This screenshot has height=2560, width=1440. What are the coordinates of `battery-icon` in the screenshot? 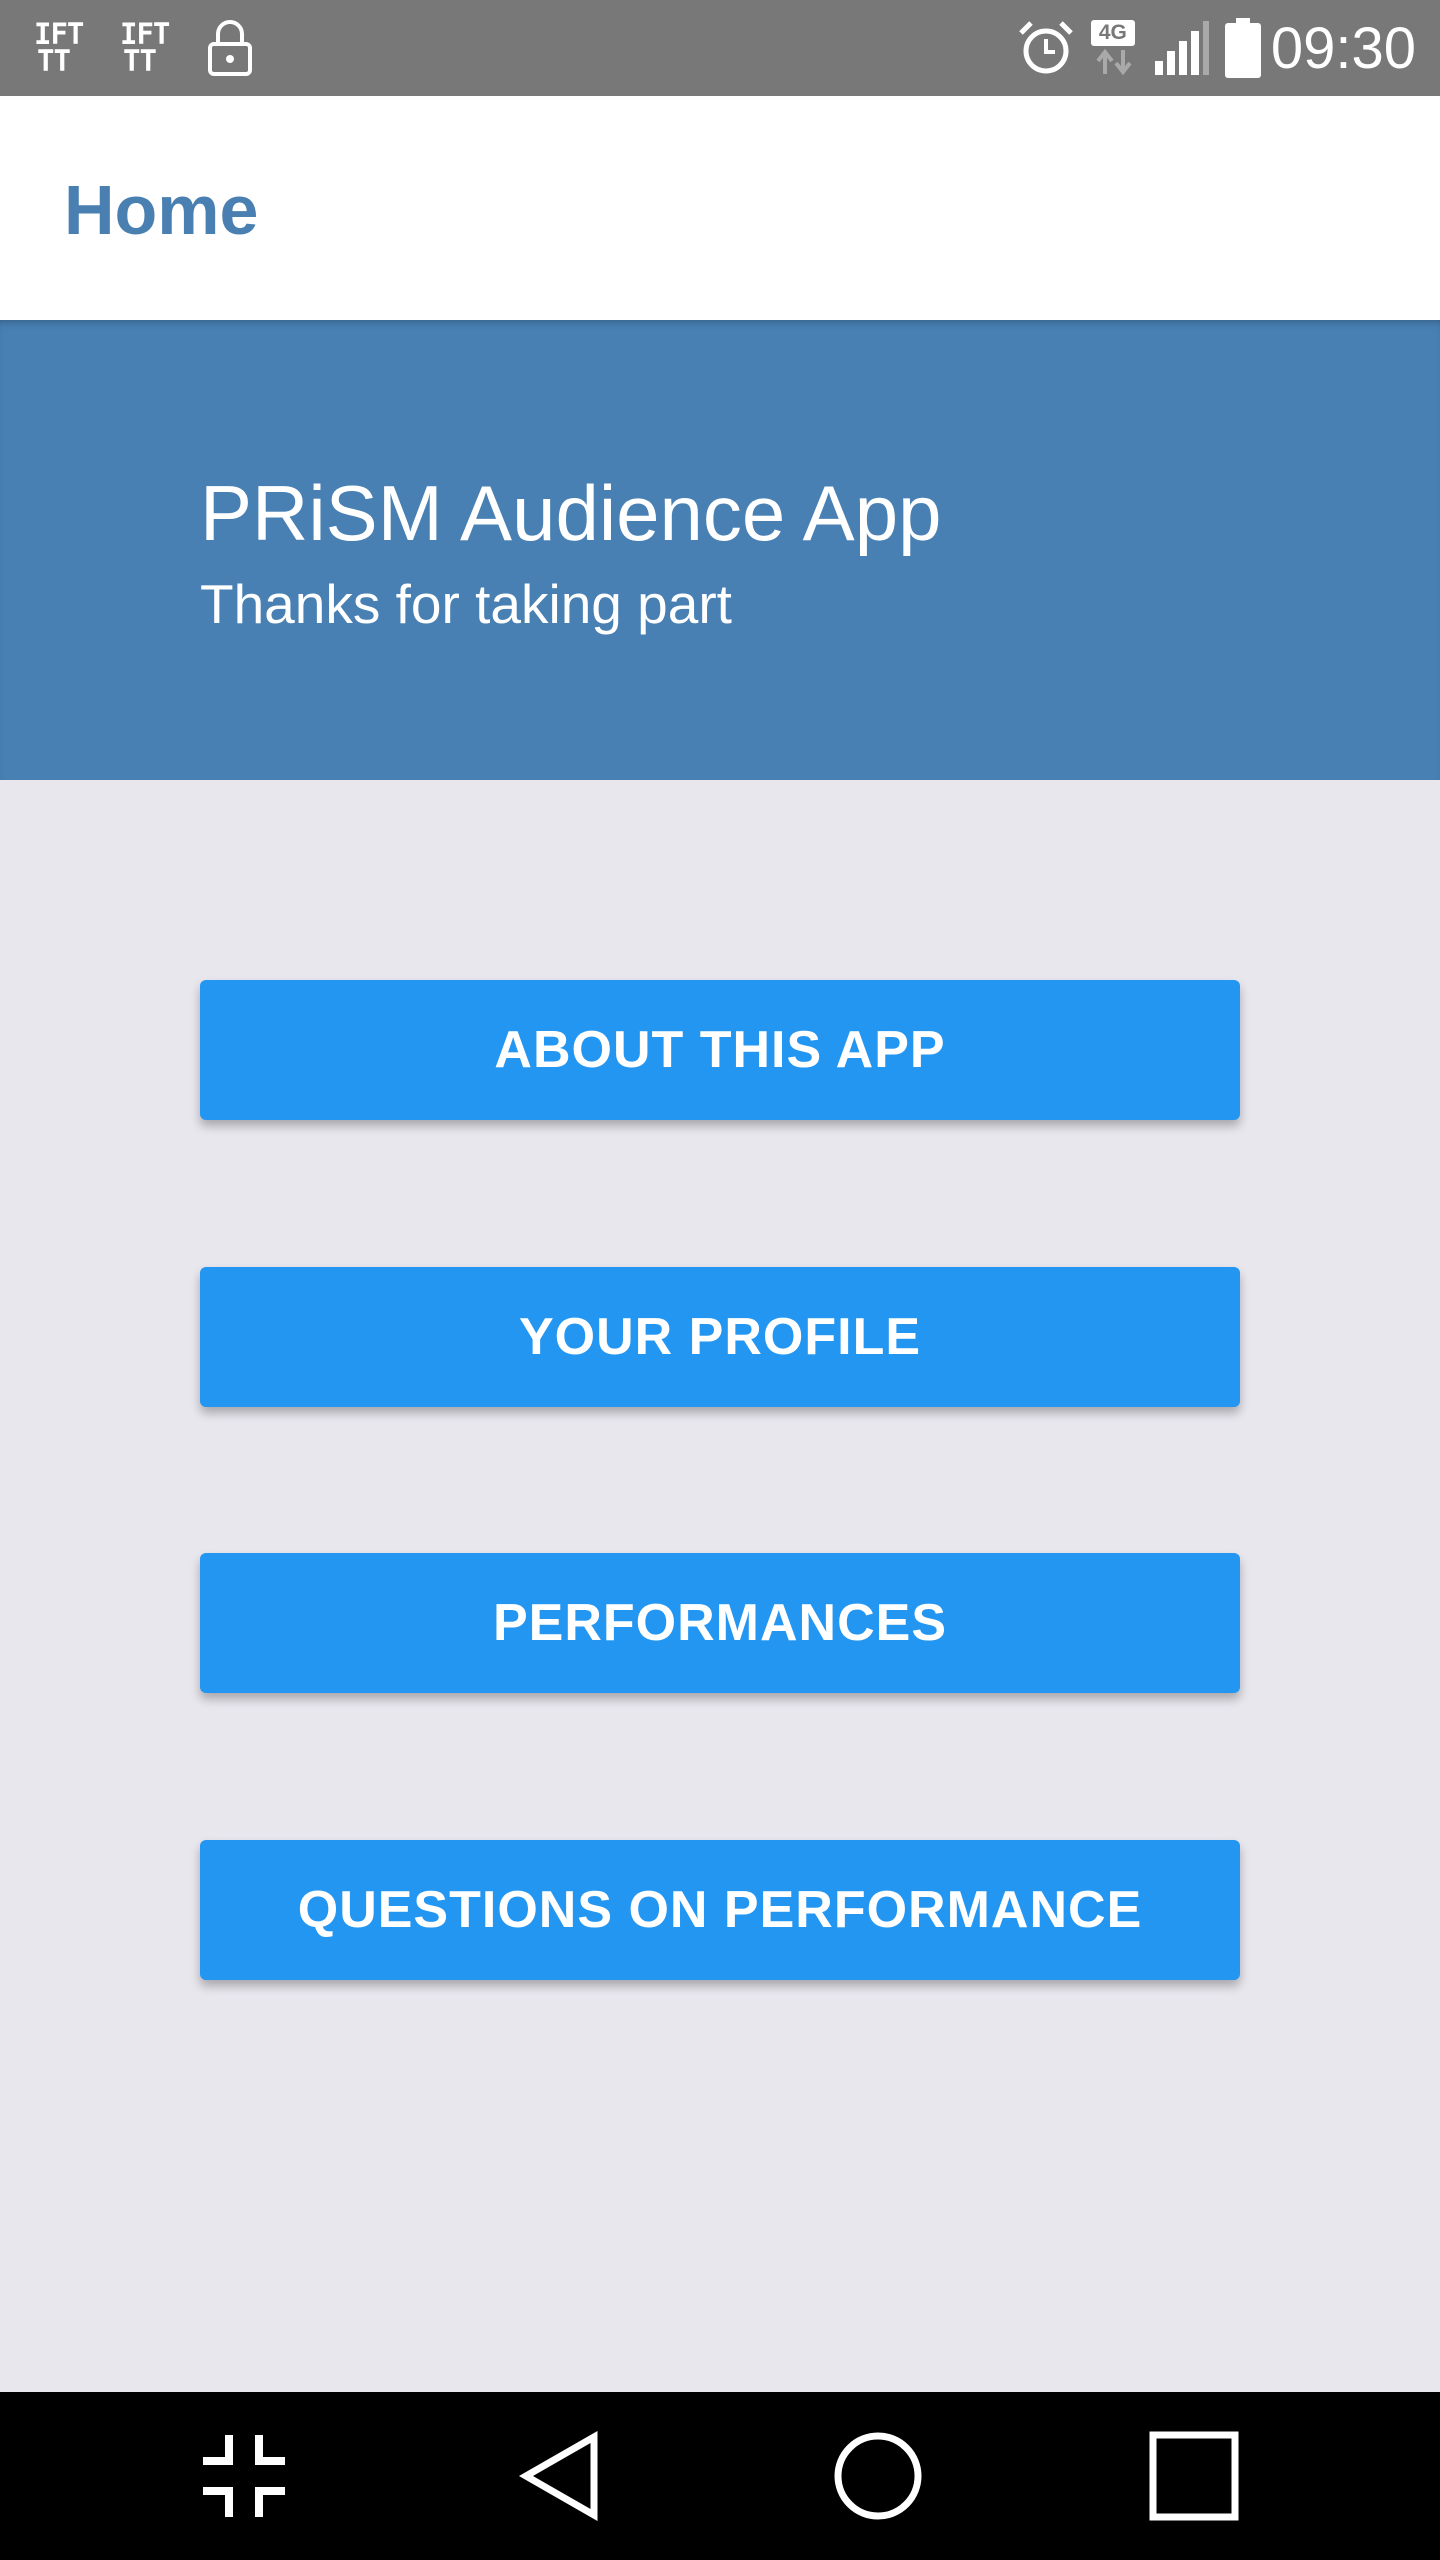 It's located at (1242, 48).